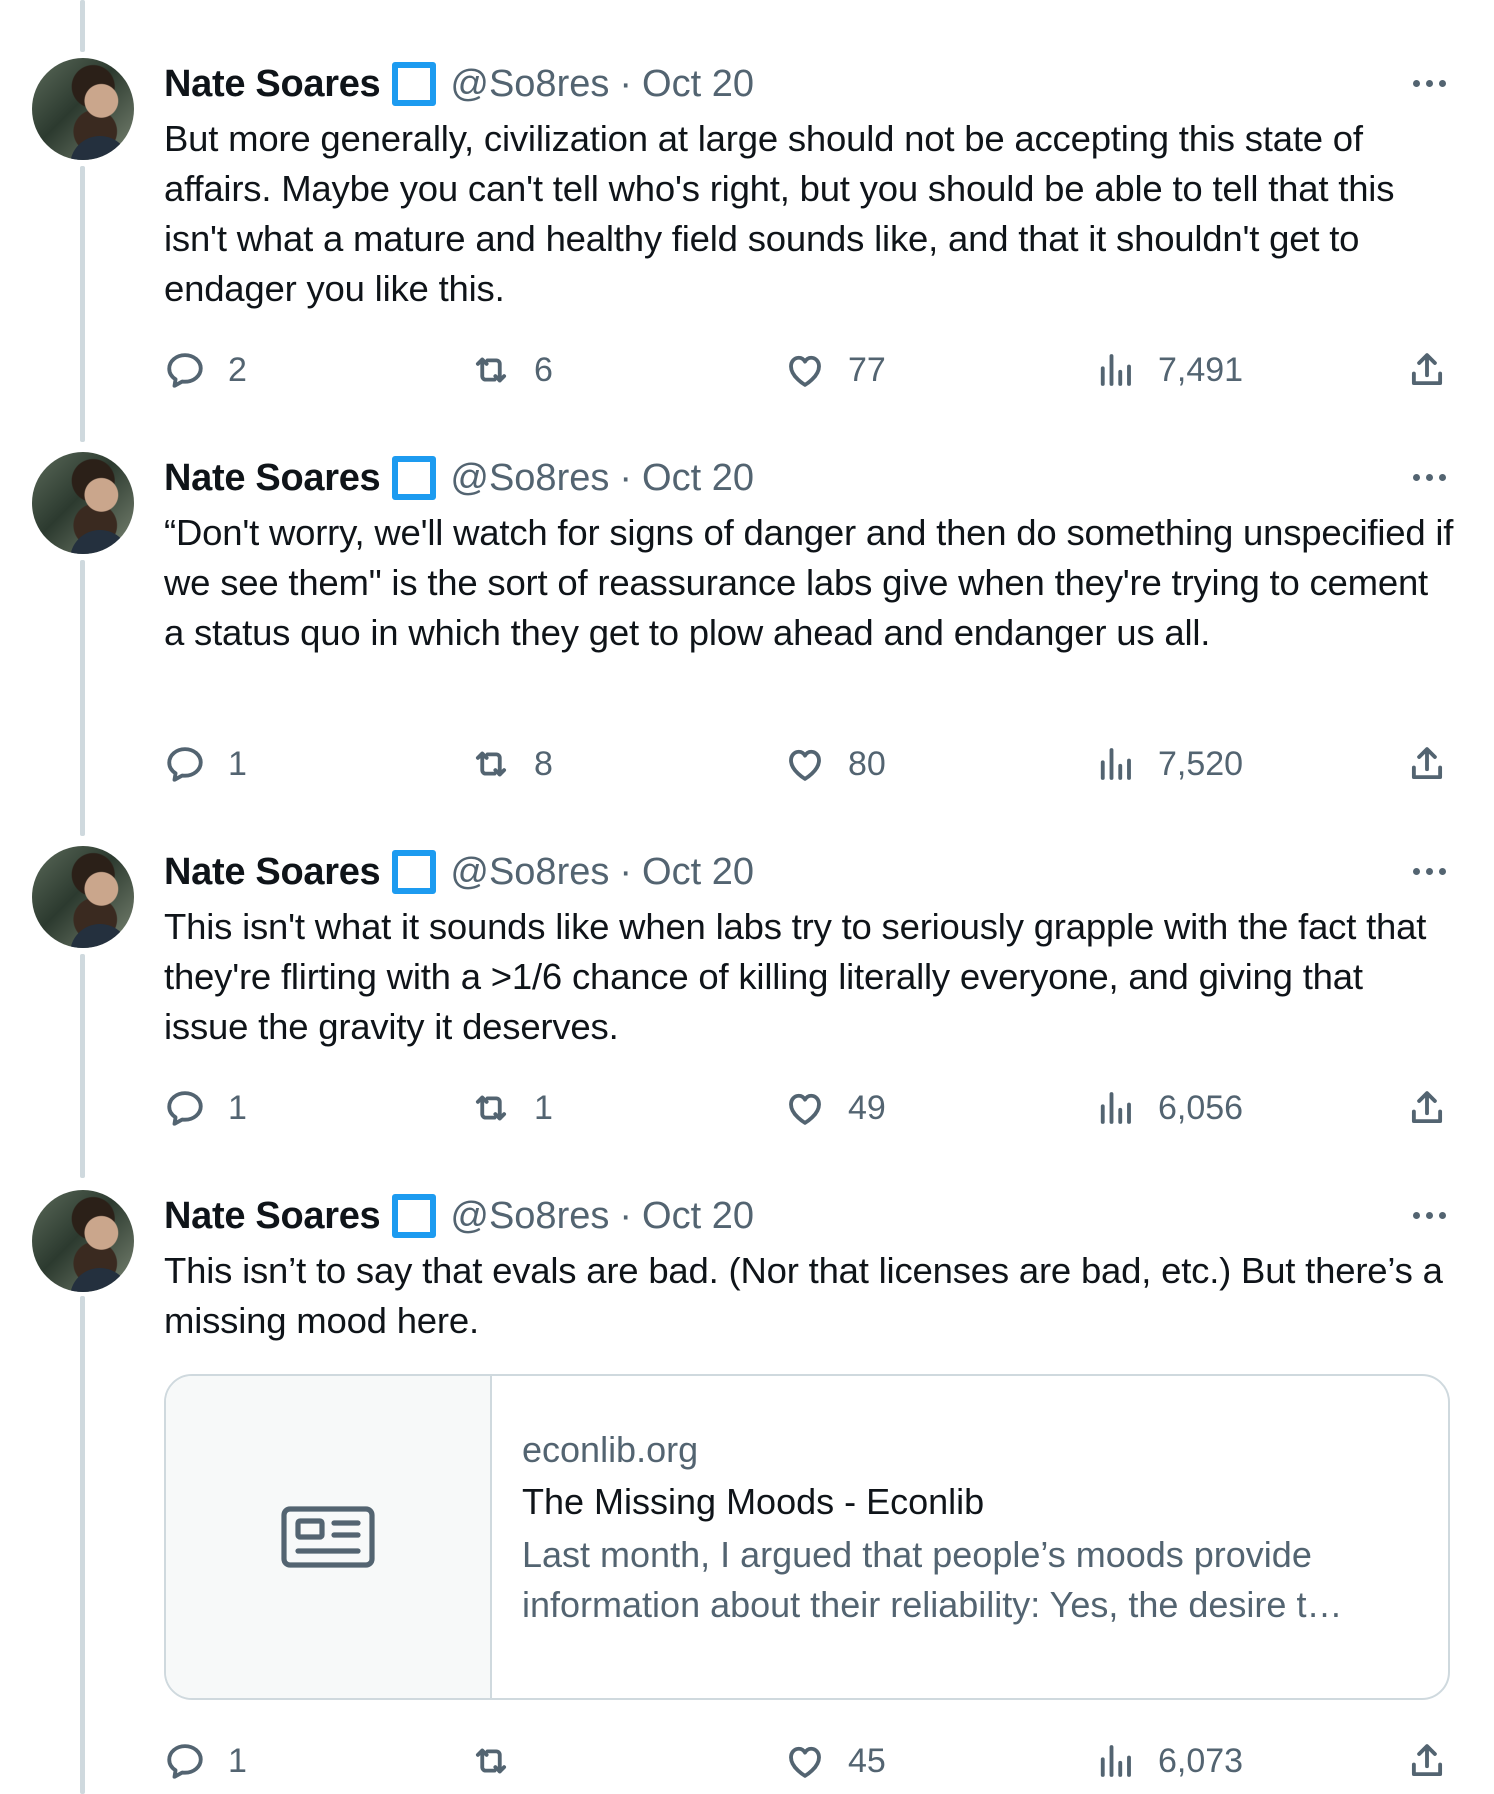  Describe the element at coordinates (502, 1761) in the screenshot. I see `retweet-button` at that location.